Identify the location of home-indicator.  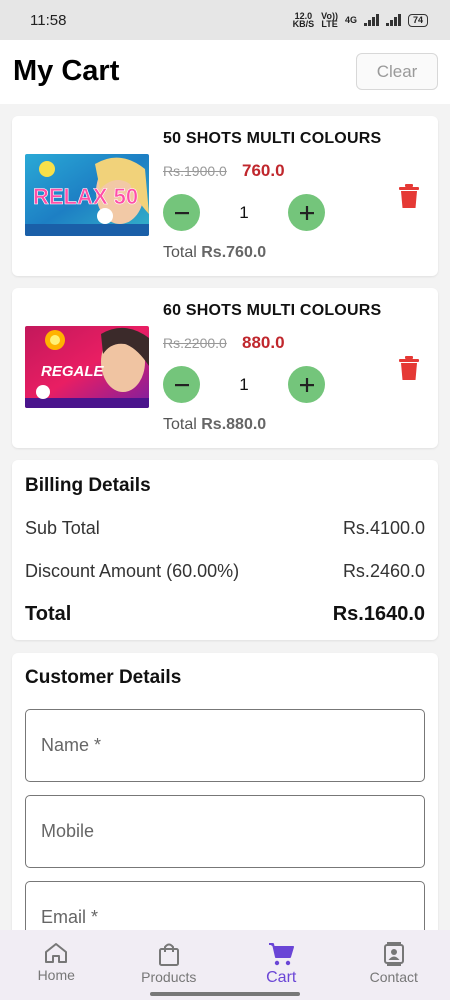
(225, 994).